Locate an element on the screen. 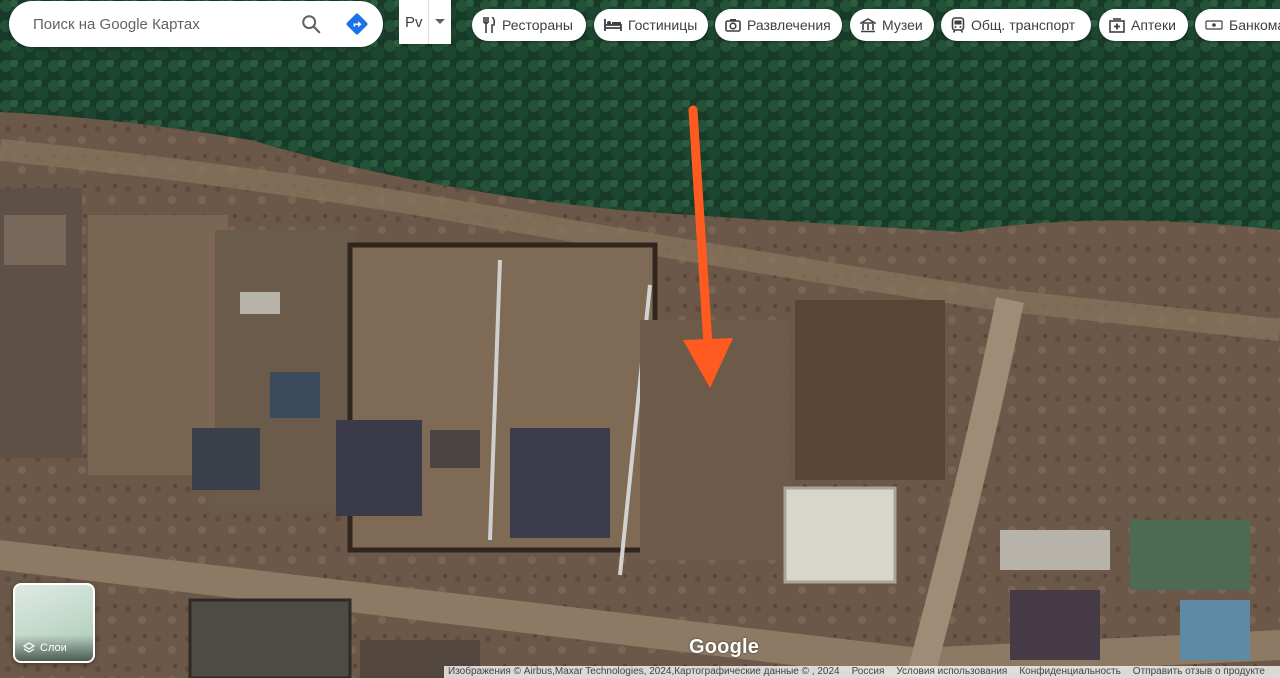 This screenshot has width=1280, height=678. footer-link-country: Россия is located at coordinates (870, 672).